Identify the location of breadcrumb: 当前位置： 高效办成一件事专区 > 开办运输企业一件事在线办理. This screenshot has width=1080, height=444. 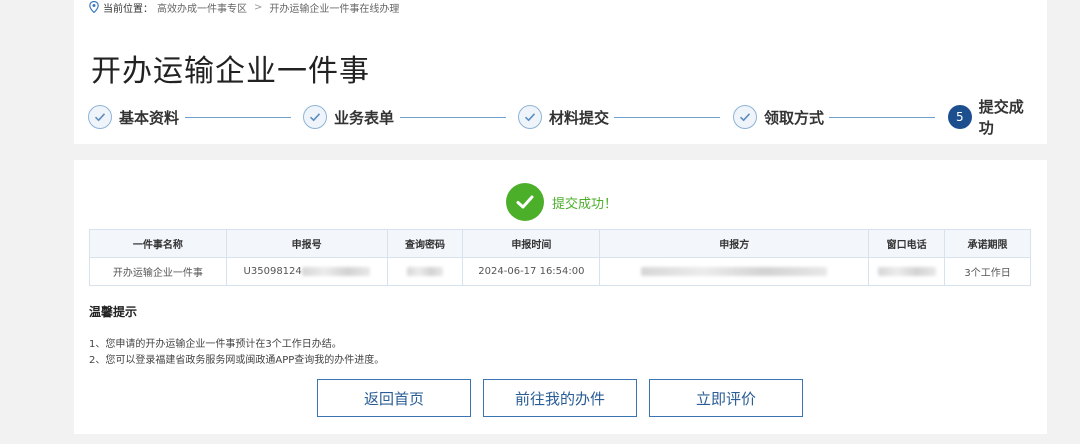
(244, 7).